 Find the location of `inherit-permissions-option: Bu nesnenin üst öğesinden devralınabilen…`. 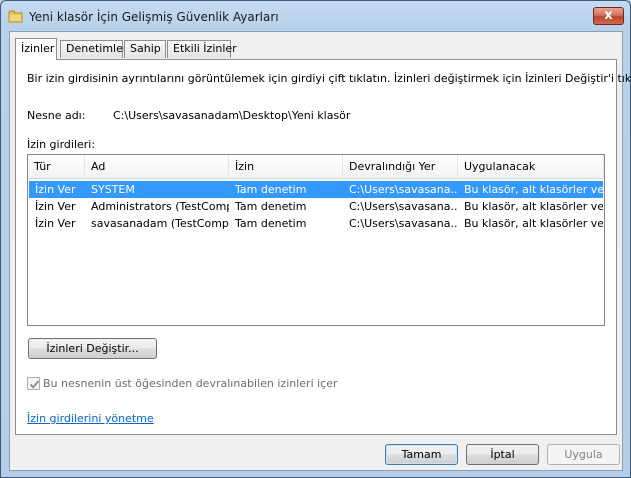

inherit-permissions-option: Bu nesnenin üst öğesinden devralınabilen… is located at coordinates (182, 383).